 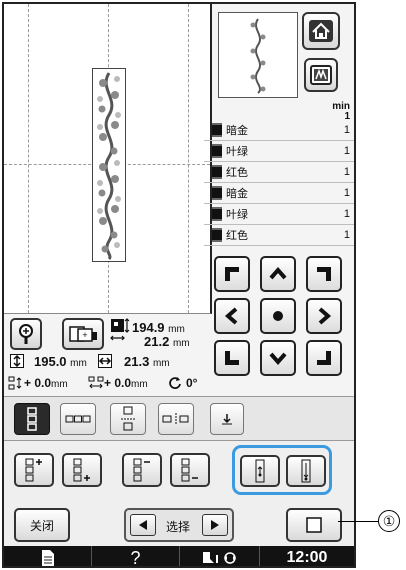 I want to click on pattern-width-readout: 21.2 mm, so click(x=167, y=341).